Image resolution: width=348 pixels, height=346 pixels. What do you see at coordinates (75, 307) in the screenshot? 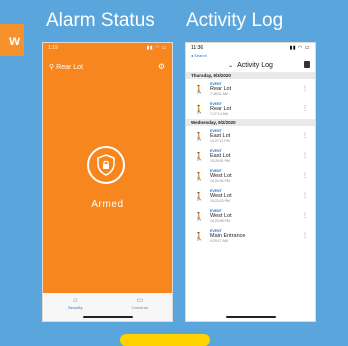
I see `tab-security-label: Security` at bounding box center [75, 307].